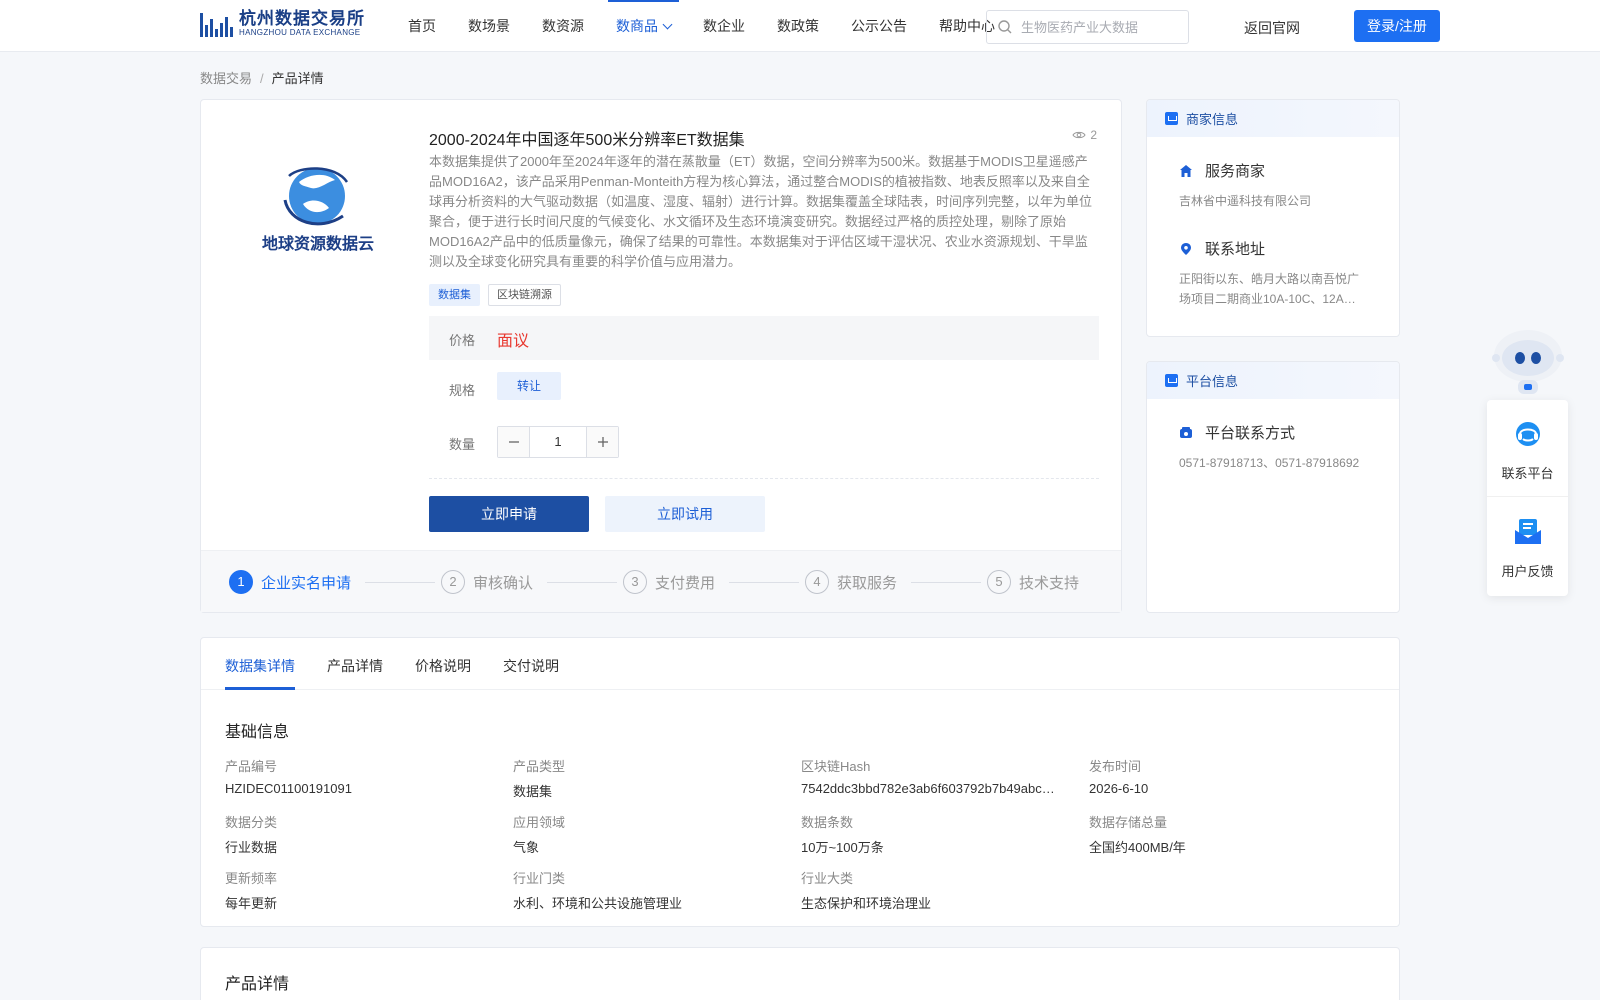 Image resolution: width=1600 pixels, height=1000 pixels. Describe the element at coordinates (1528, 362) in the screenshot. I see `assistant-robot-icon` at that location.